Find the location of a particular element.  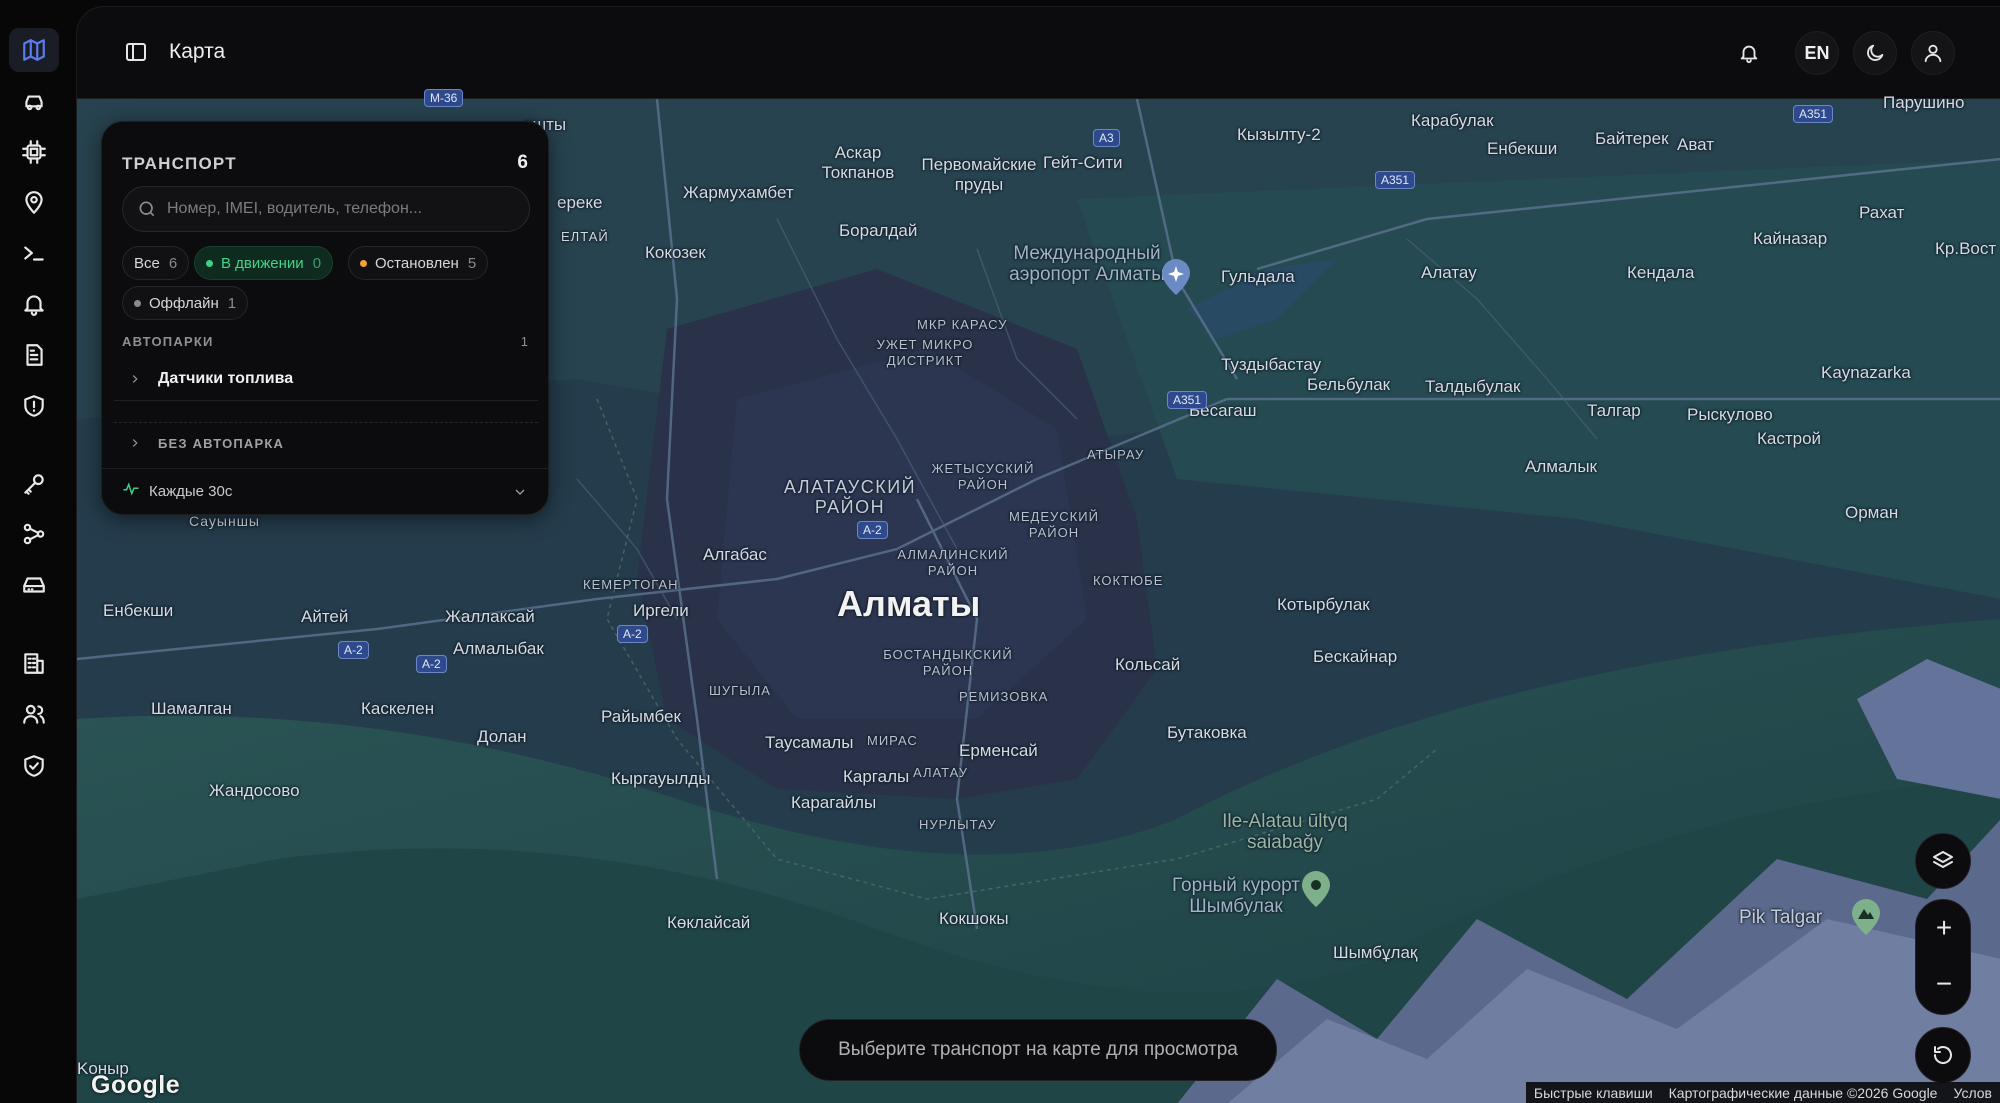

nav-vehicles-button is located at coordinates (34, 102).